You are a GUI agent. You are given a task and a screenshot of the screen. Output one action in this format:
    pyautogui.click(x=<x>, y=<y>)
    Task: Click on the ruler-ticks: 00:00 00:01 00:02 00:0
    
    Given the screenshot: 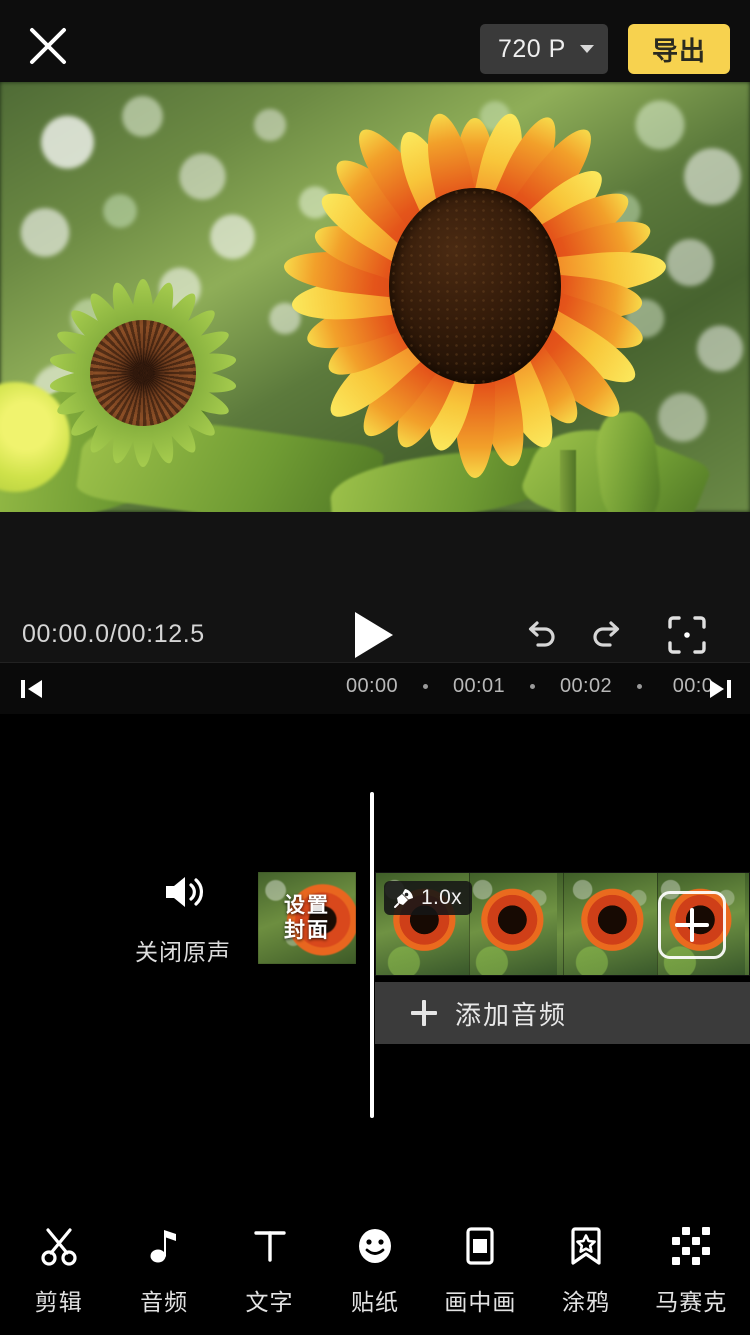 What is the action you would take?
    pyautogui.click(x=532, y=686)
    